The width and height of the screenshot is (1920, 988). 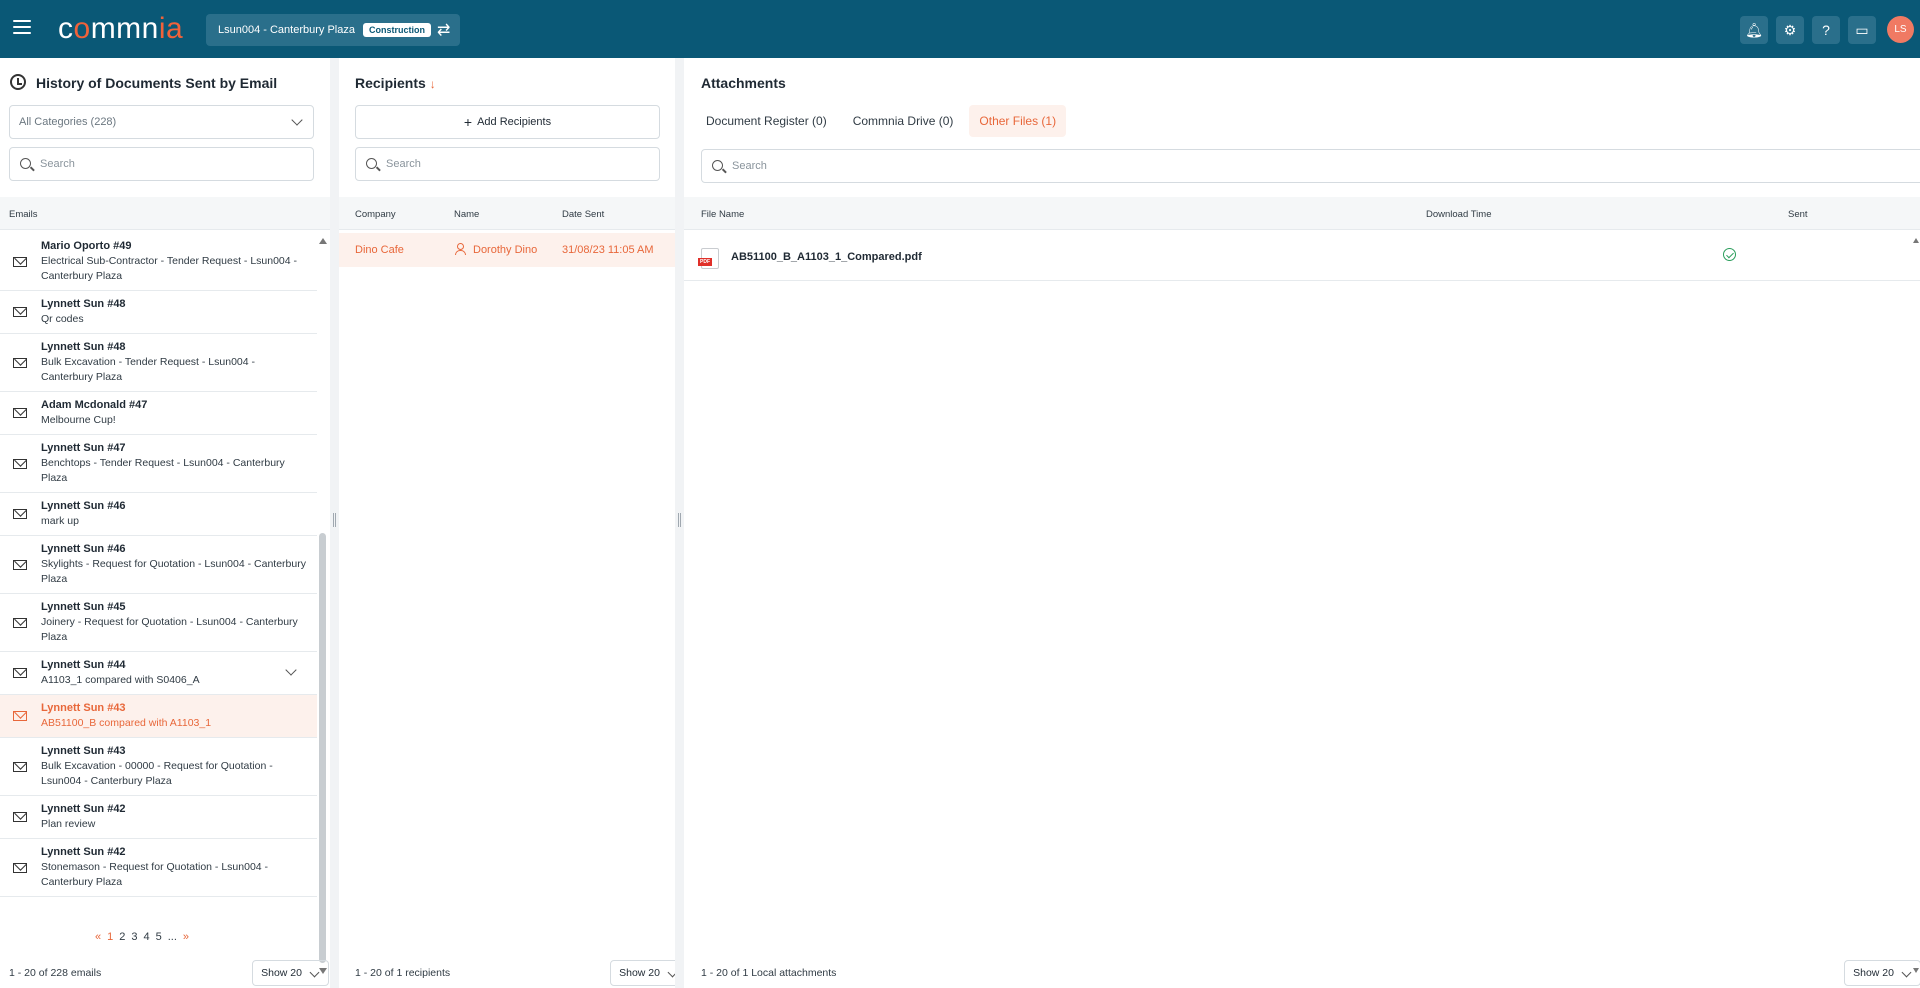 What do you see at coordinates (120, 680) in the screenshot?
I see `email-subject: A1103_1 compared with S0406_A` at bounding box center [120, 680].